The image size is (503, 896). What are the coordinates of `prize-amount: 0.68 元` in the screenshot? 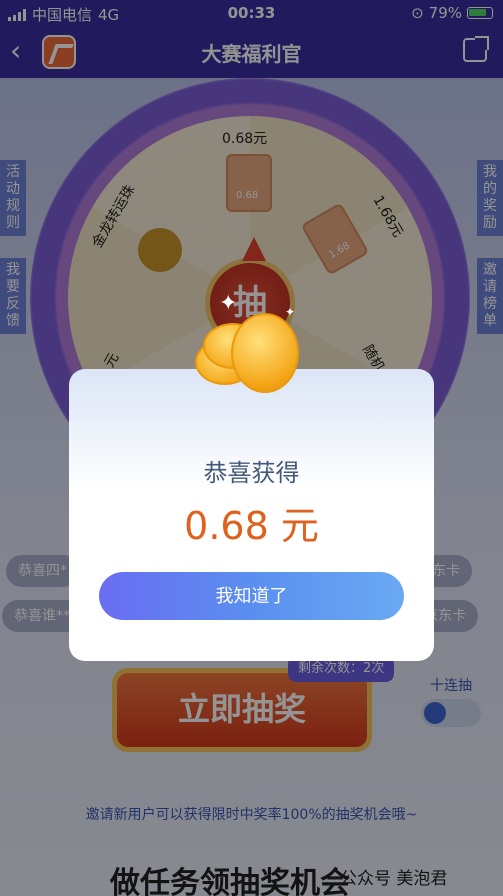 It's located at (251, 526).